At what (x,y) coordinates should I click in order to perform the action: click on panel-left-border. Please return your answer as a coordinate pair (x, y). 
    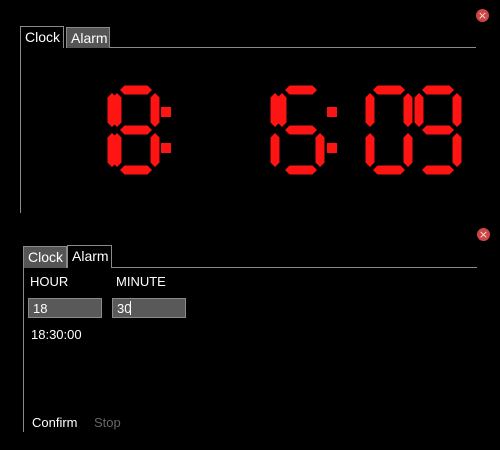
    Looking at the image, I should click on (23, 349).